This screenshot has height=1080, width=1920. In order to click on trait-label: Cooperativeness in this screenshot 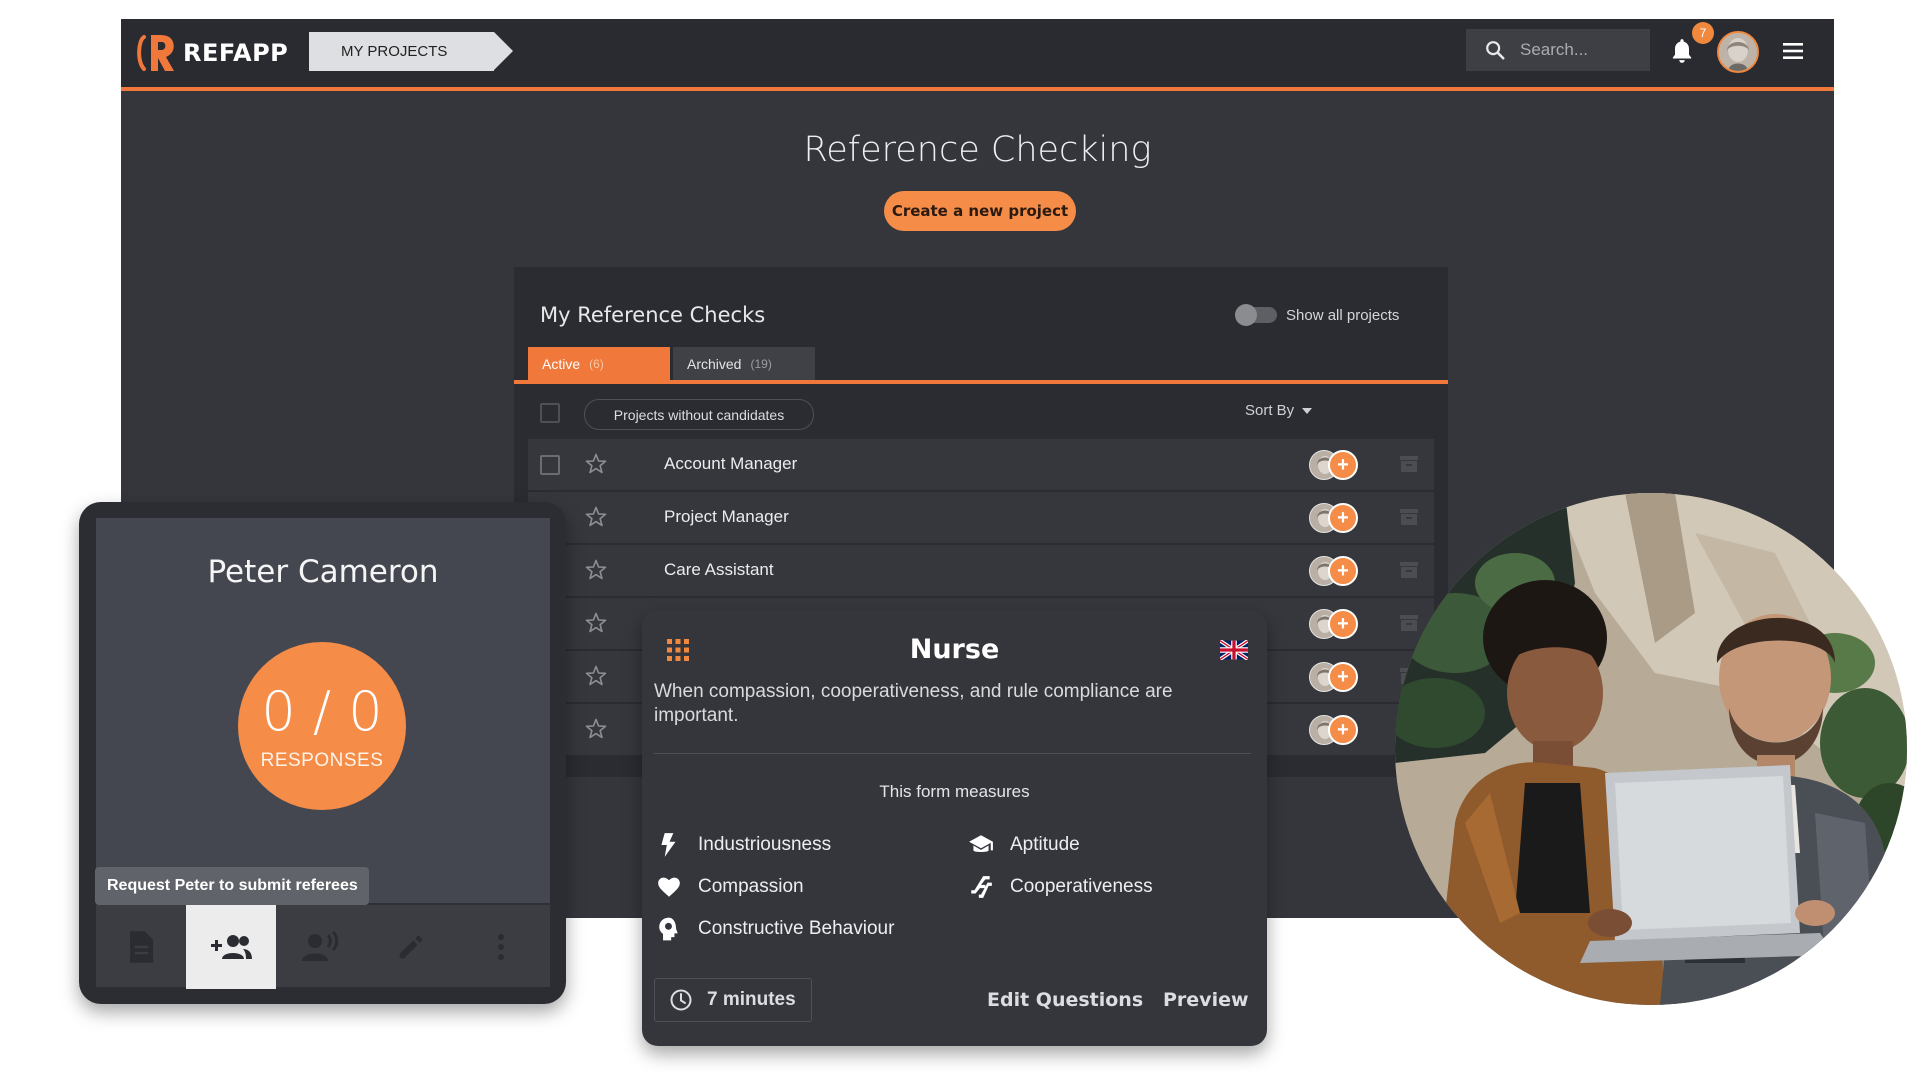, I will do `click(1081, 886)`.